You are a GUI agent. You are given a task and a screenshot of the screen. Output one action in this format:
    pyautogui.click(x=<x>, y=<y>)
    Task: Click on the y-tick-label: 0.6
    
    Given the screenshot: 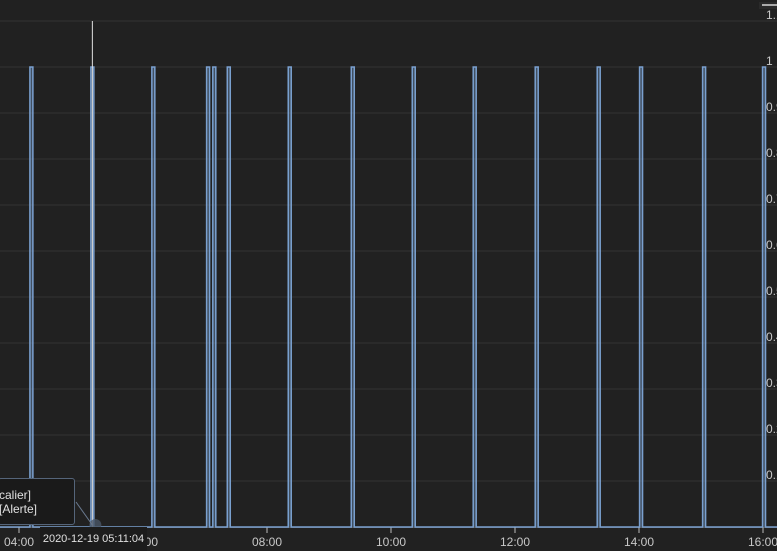 What is the action you would take?
    pyautogui.click(x=771, y=245)
    